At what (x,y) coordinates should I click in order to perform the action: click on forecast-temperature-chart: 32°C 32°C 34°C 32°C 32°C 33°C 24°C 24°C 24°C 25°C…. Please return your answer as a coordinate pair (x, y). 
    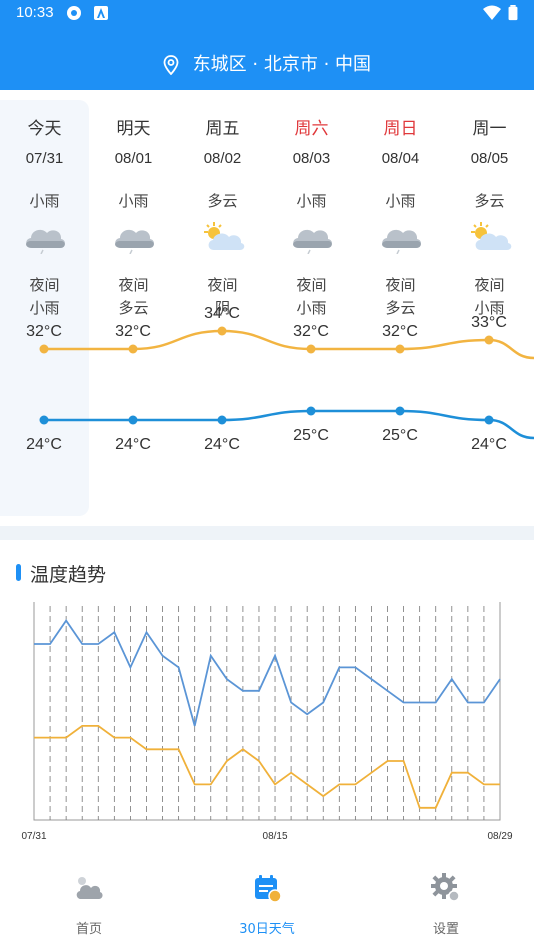
    Looking at the image, I should click on (280, 379).